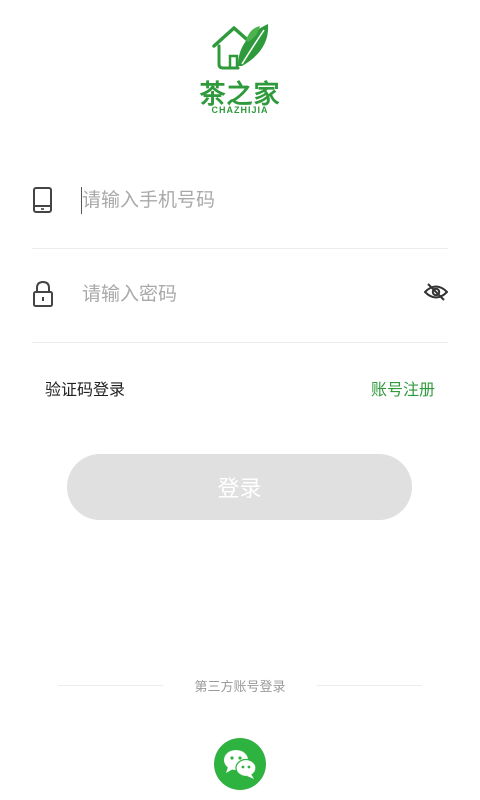  I want to click on password-input, so click(242, 294).